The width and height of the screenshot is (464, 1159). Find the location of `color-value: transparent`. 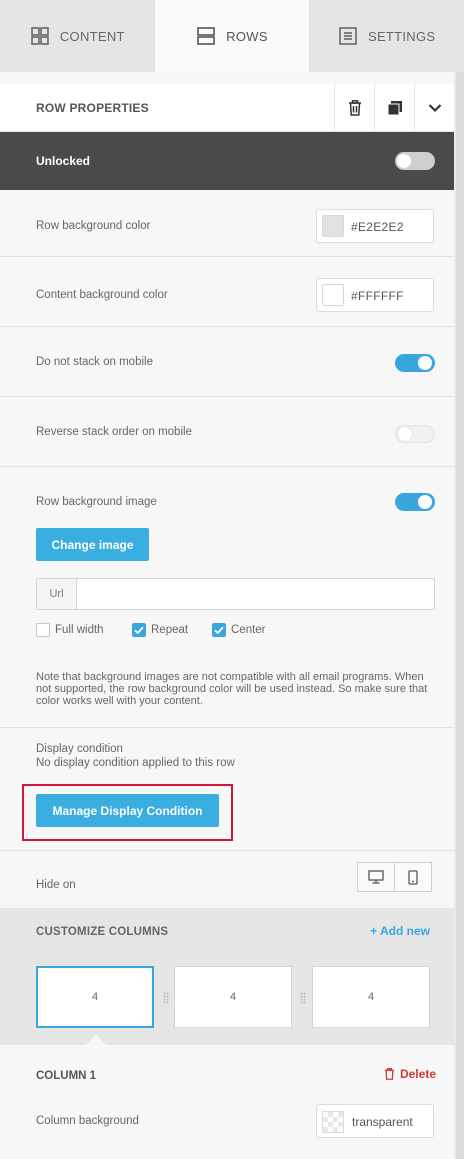

color-value: transparent is located at coordinates (382, 1122).